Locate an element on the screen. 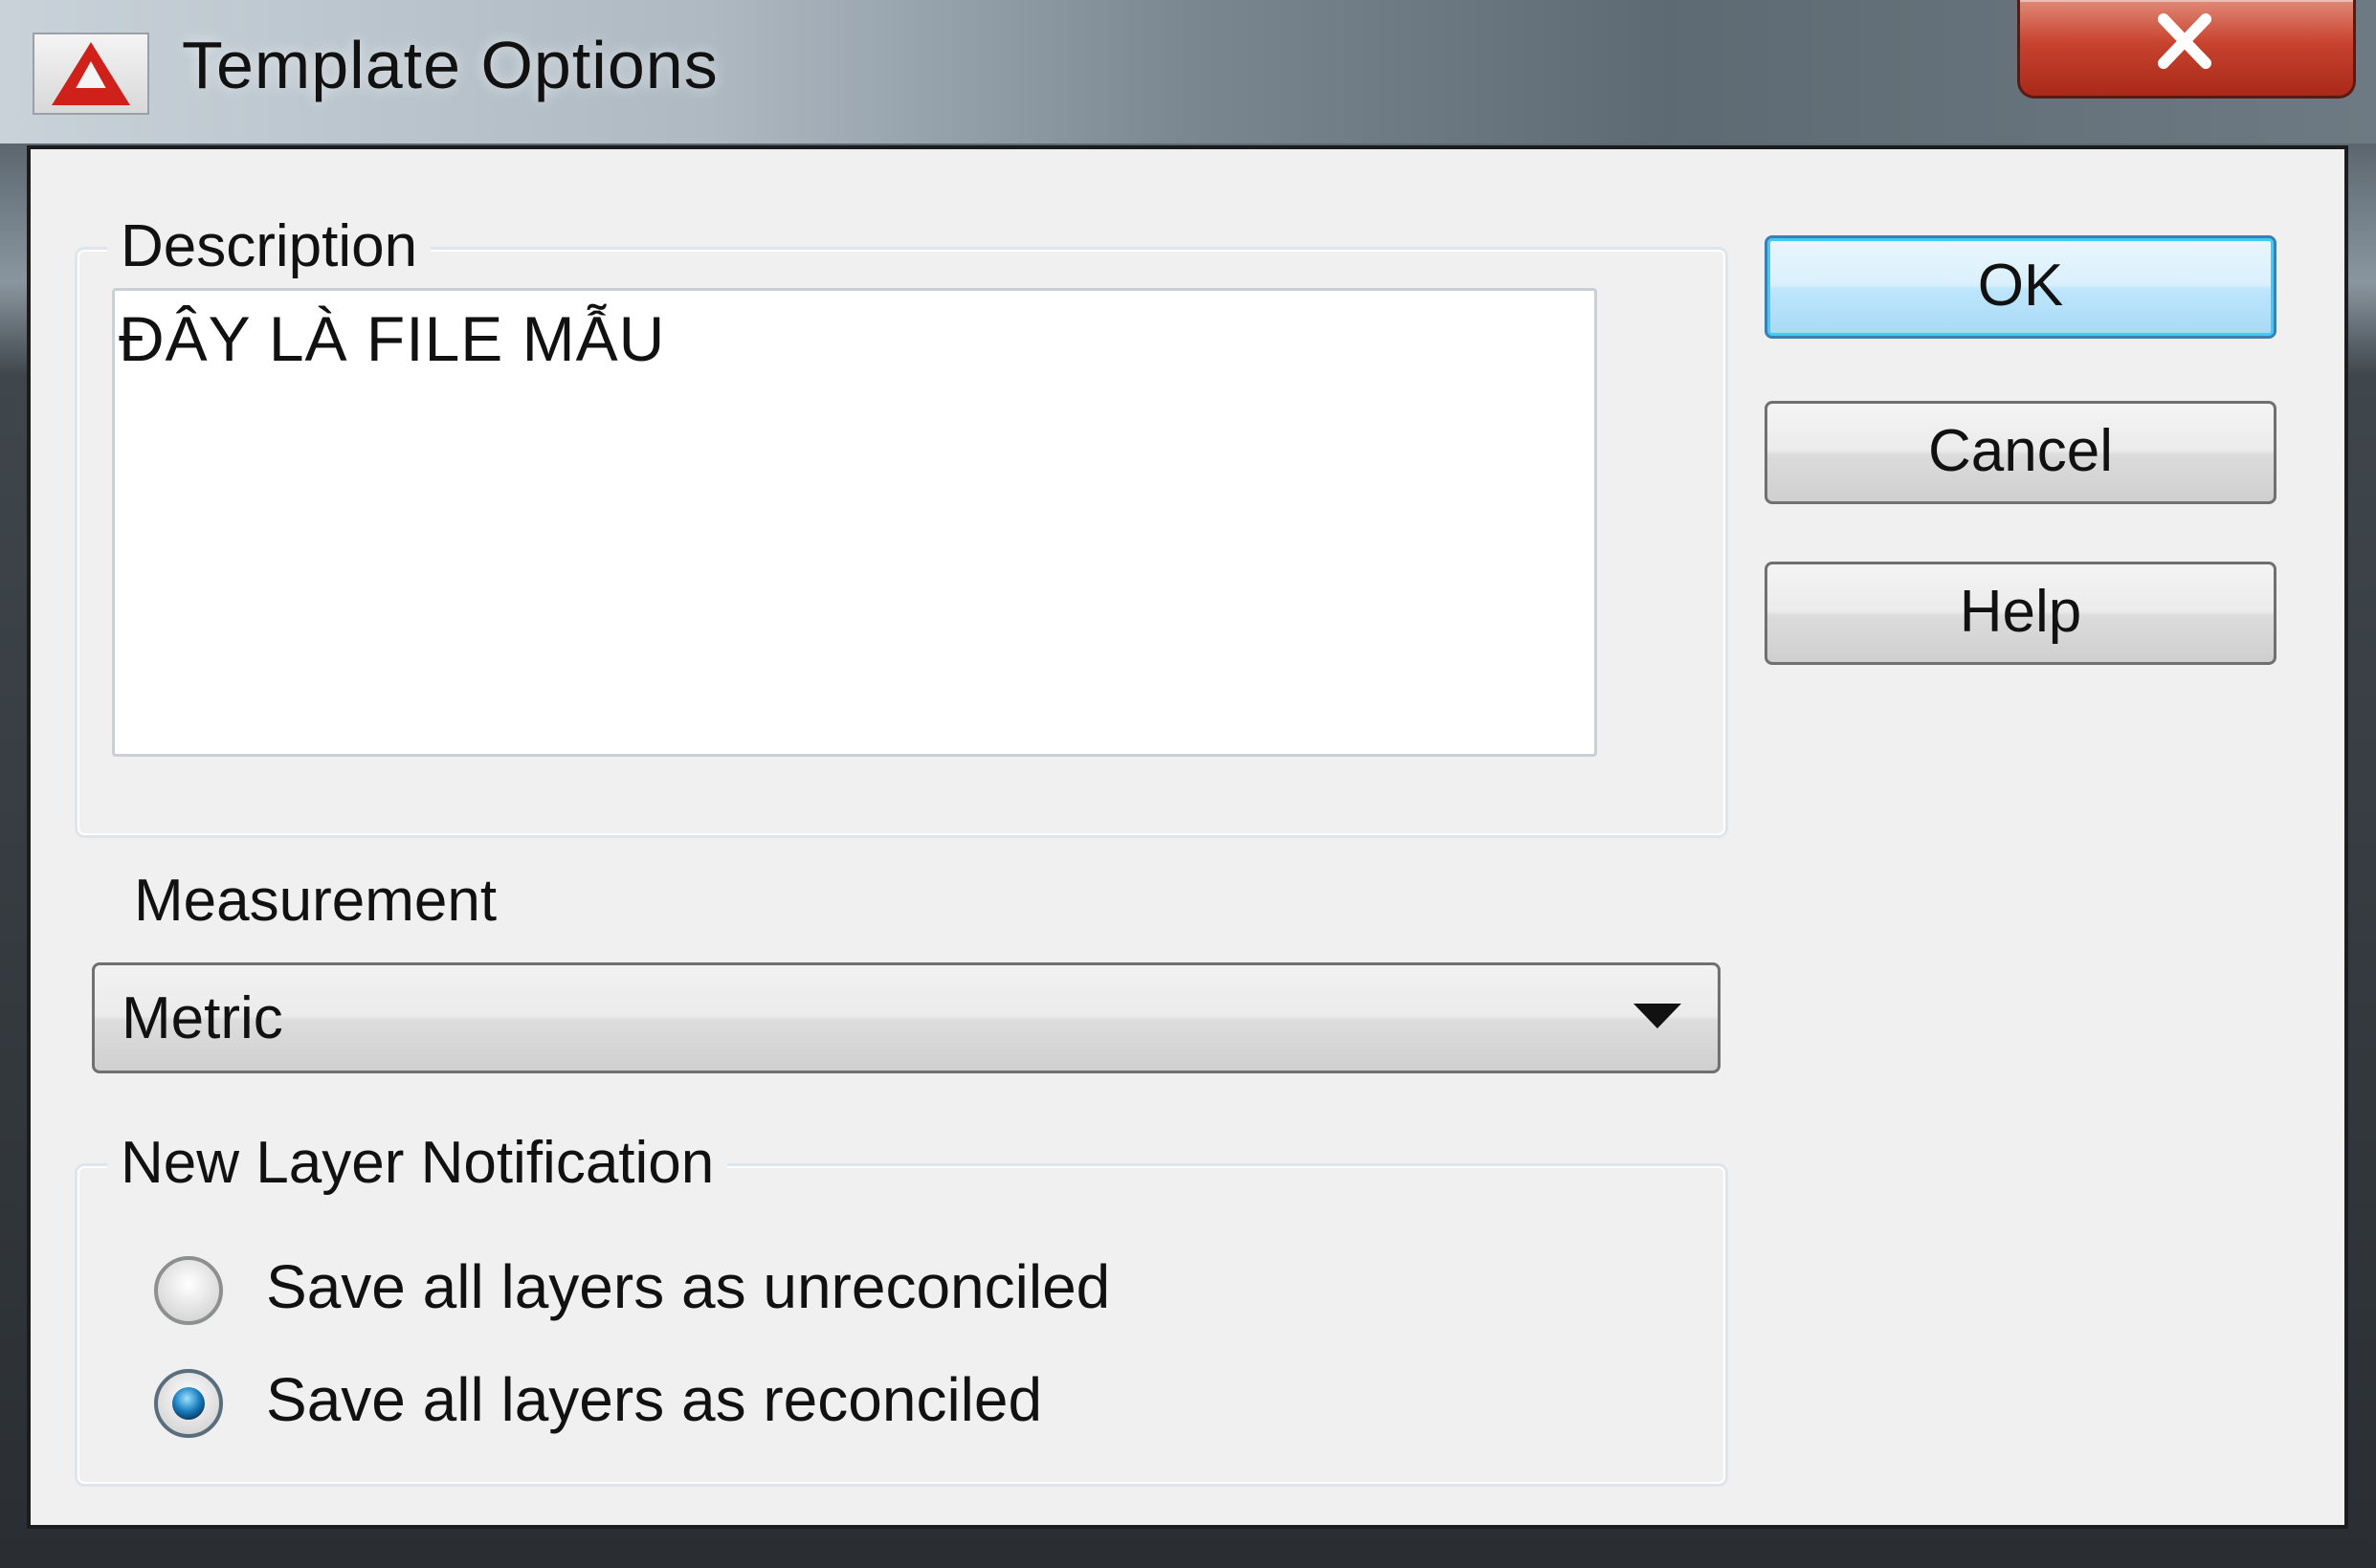  close-button is located at coordinates (2186, 49).